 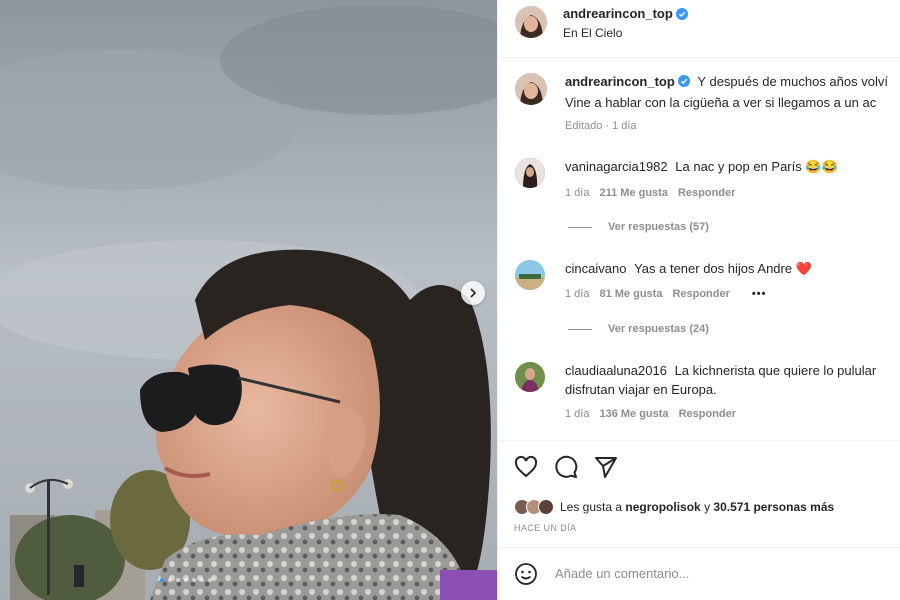 I want to click on comment-likes: 136 Me gusta, so click(x=633, y=414).